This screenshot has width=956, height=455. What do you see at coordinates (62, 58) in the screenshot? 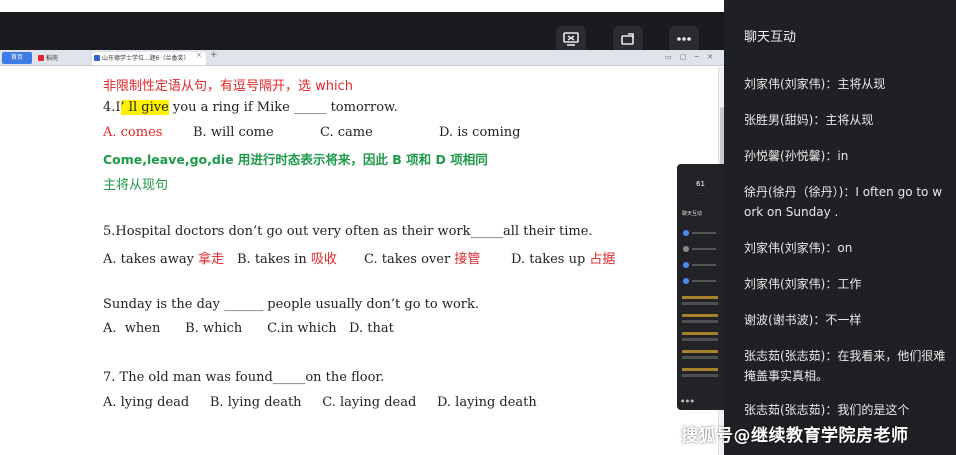
I see `tab-docer: 稻壳` at bounding box center [62, 58].